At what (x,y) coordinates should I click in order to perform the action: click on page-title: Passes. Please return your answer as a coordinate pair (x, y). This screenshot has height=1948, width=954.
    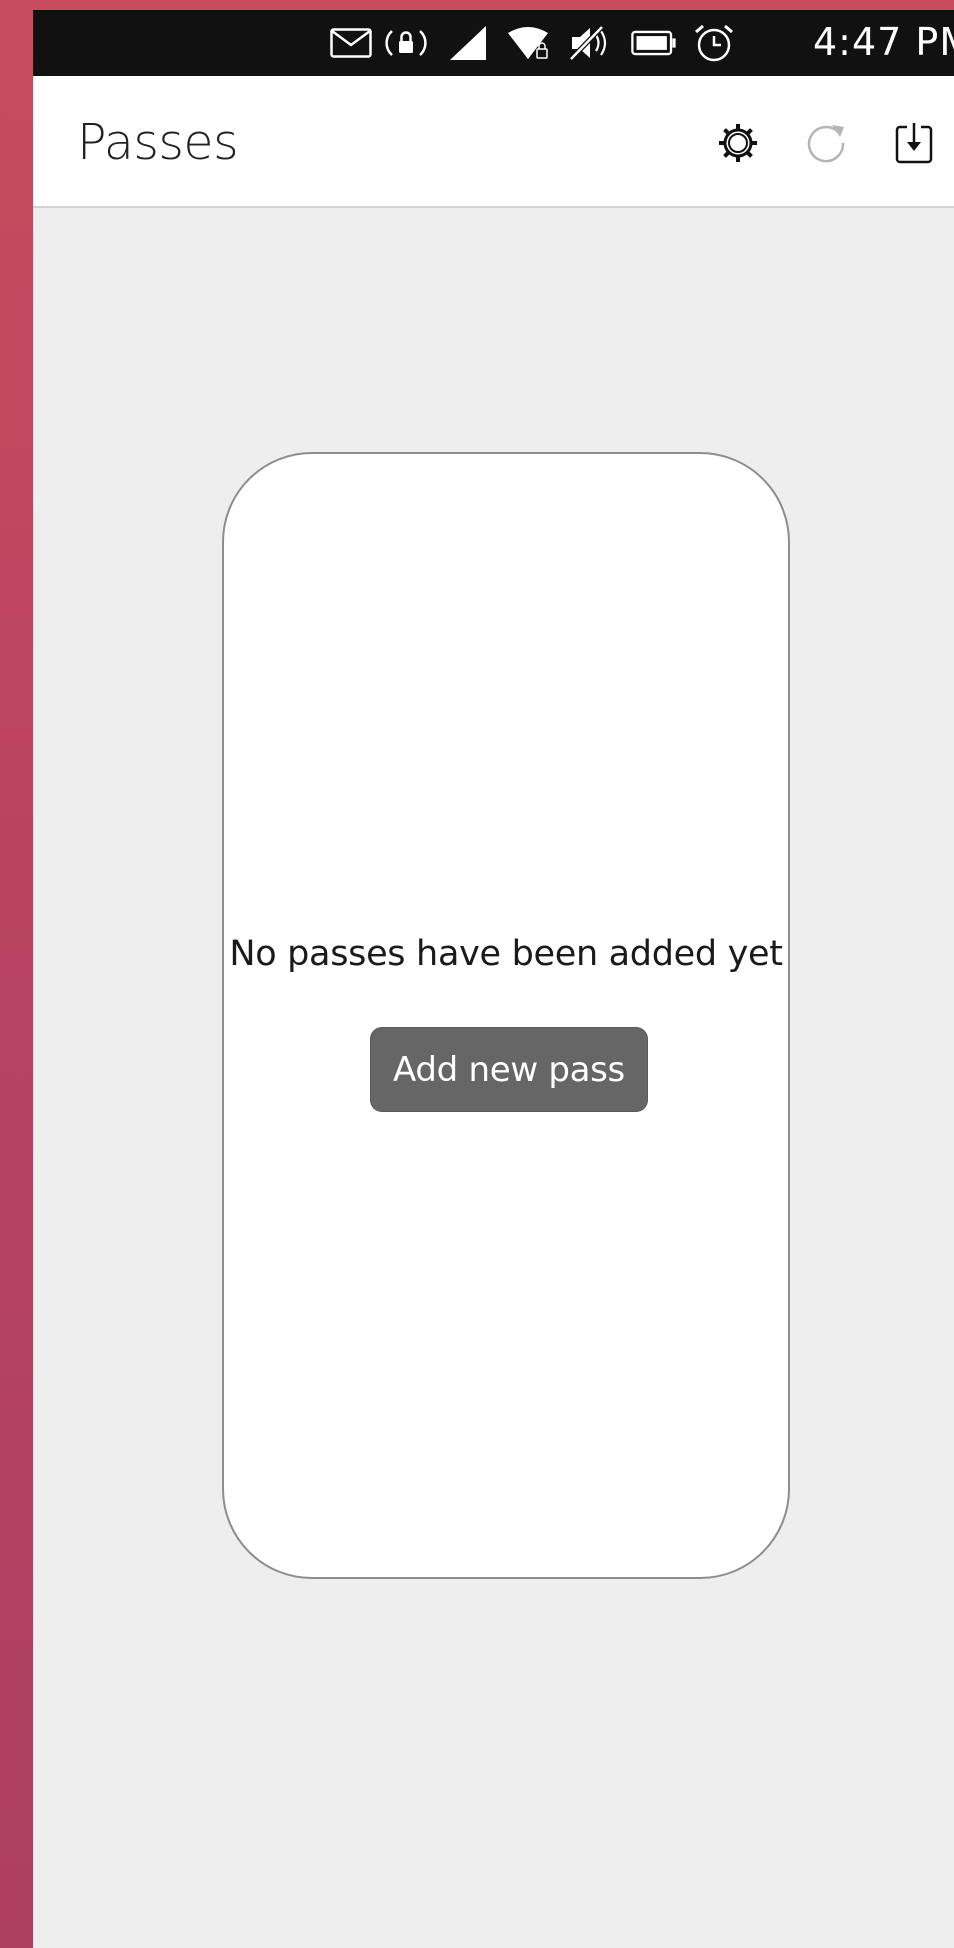
    Looking at the image, I should click on (158, 142).